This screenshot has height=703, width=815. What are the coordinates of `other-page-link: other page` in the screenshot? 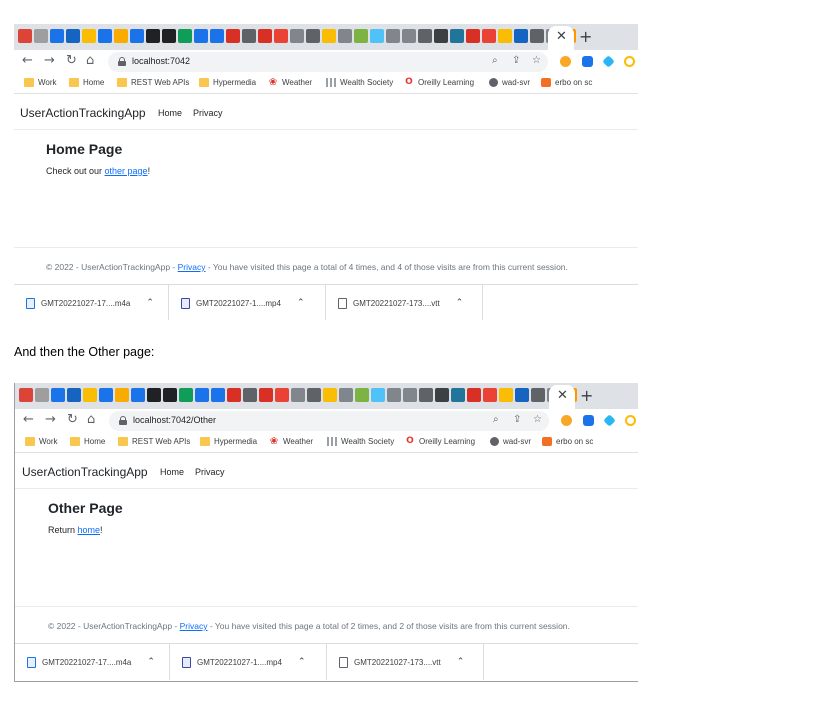 It's located at (126, 171).